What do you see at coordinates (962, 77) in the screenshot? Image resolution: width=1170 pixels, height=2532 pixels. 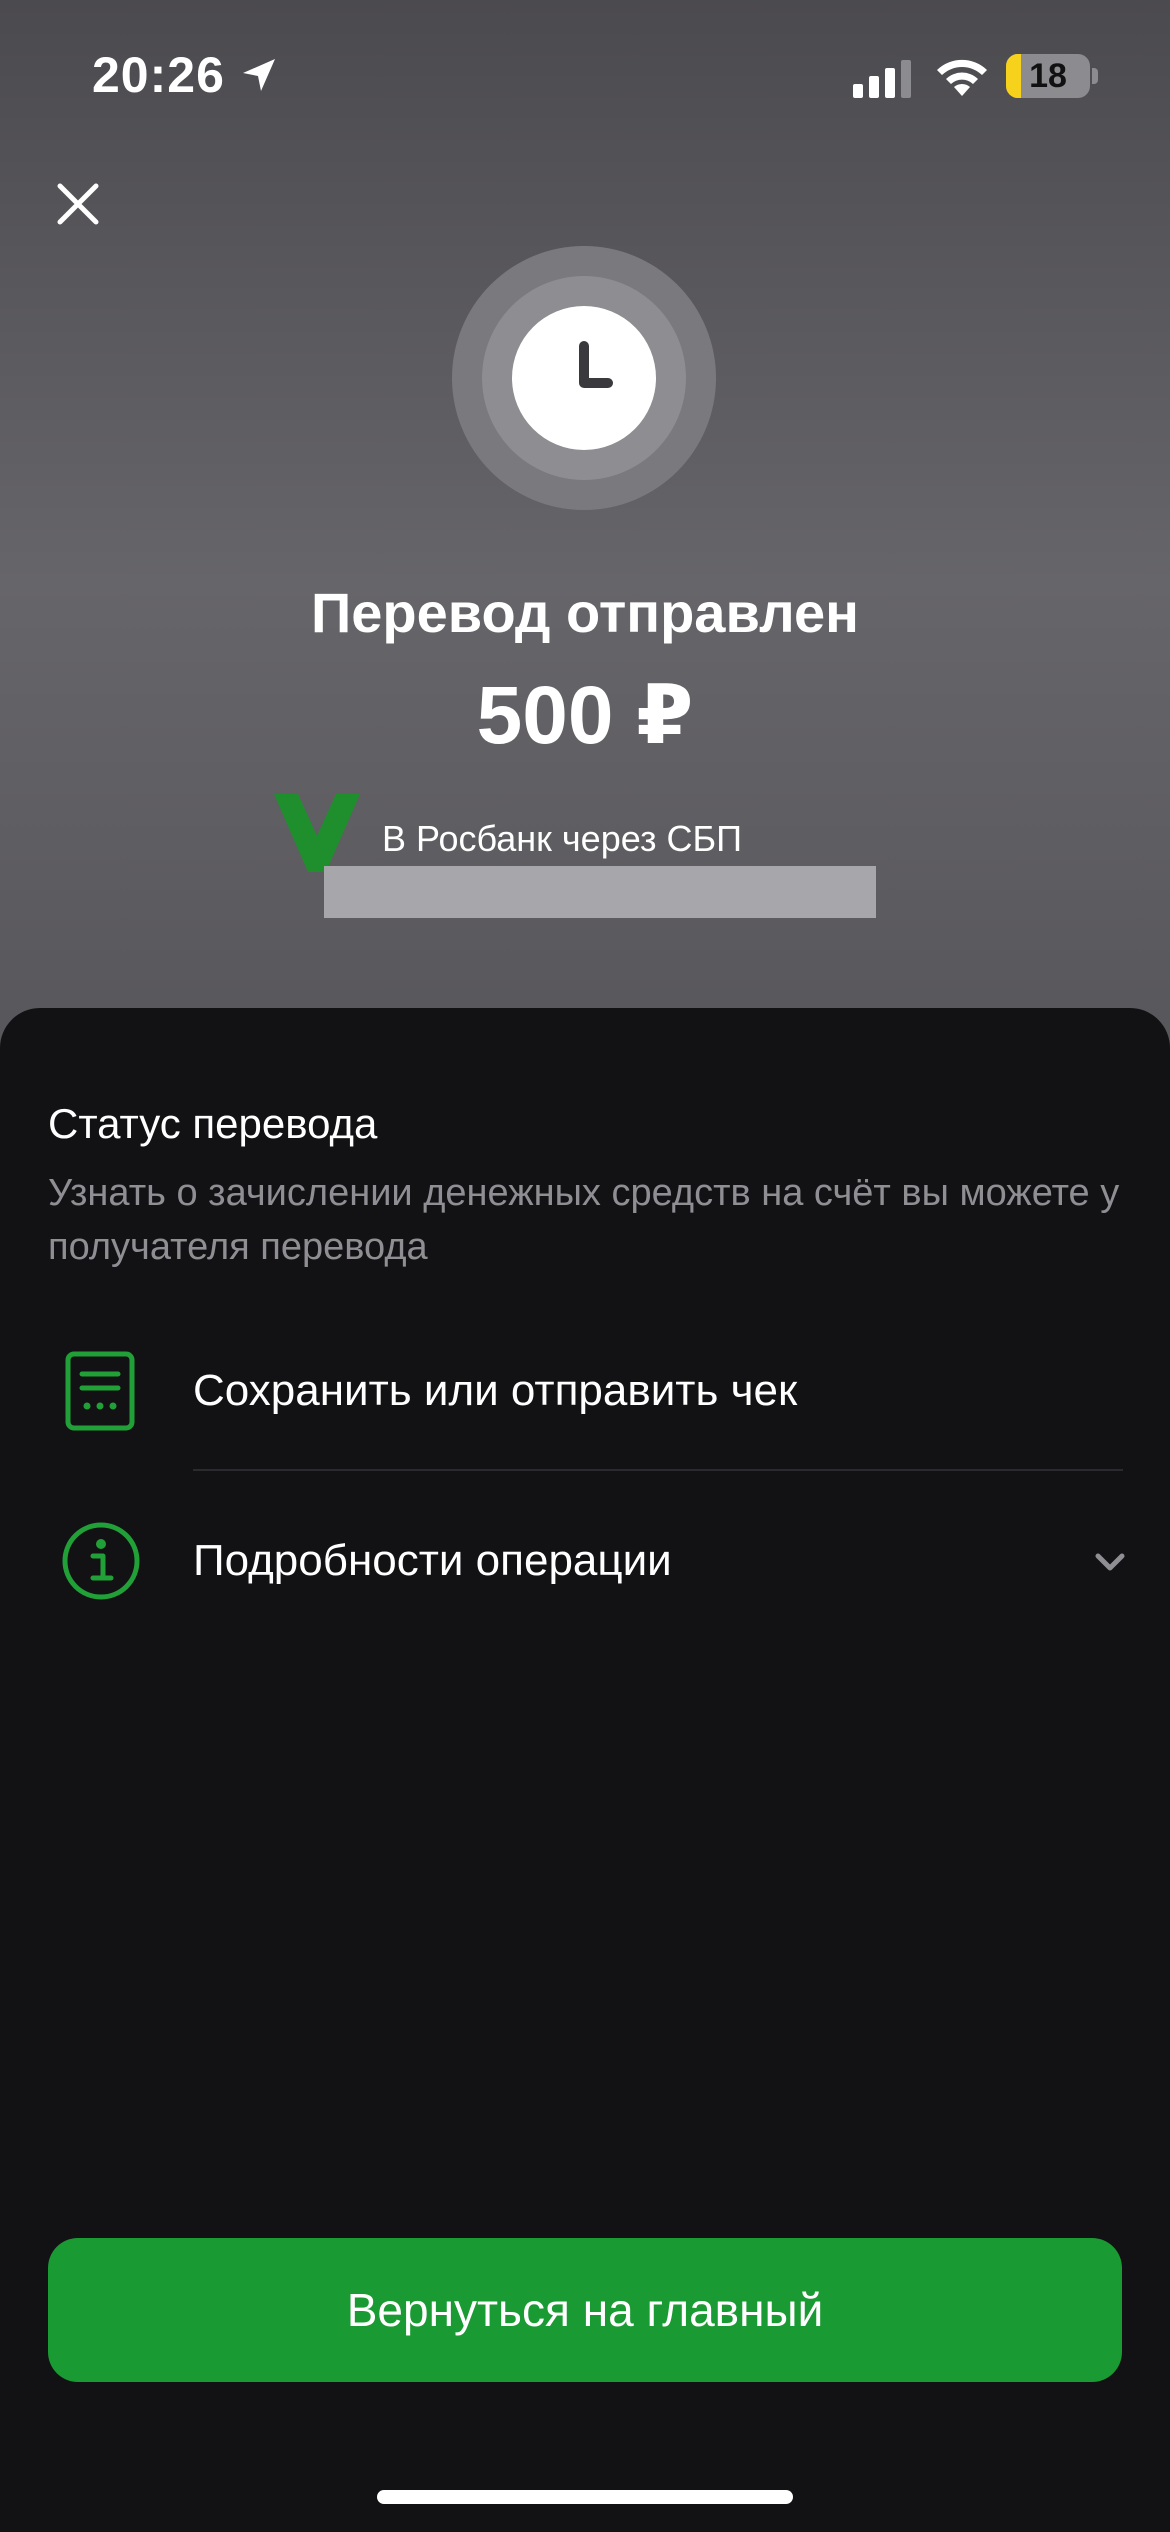 I see `wifi-icon` at bounding box center [962, 77].